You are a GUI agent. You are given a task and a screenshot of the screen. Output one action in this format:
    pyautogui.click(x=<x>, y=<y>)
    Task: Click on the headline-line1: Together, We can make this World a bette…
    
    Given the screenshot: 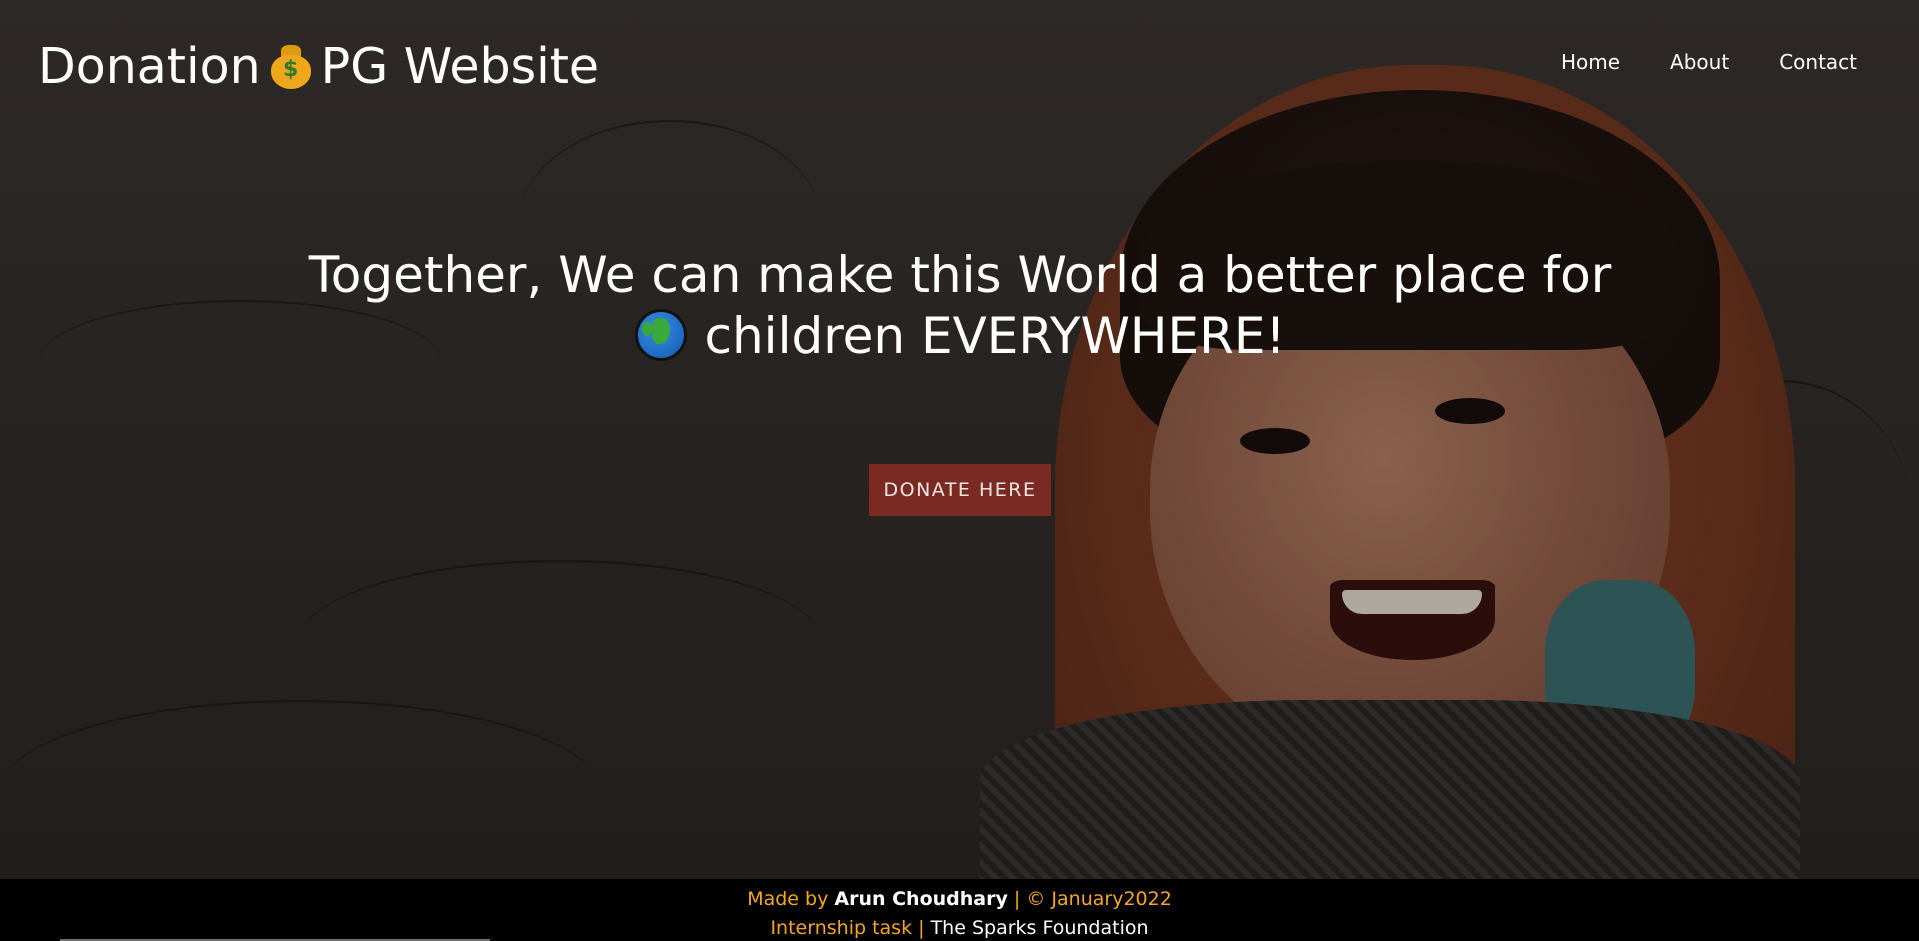 What is the action you would take?
    pyautogui.click(x=960, y=275)
    